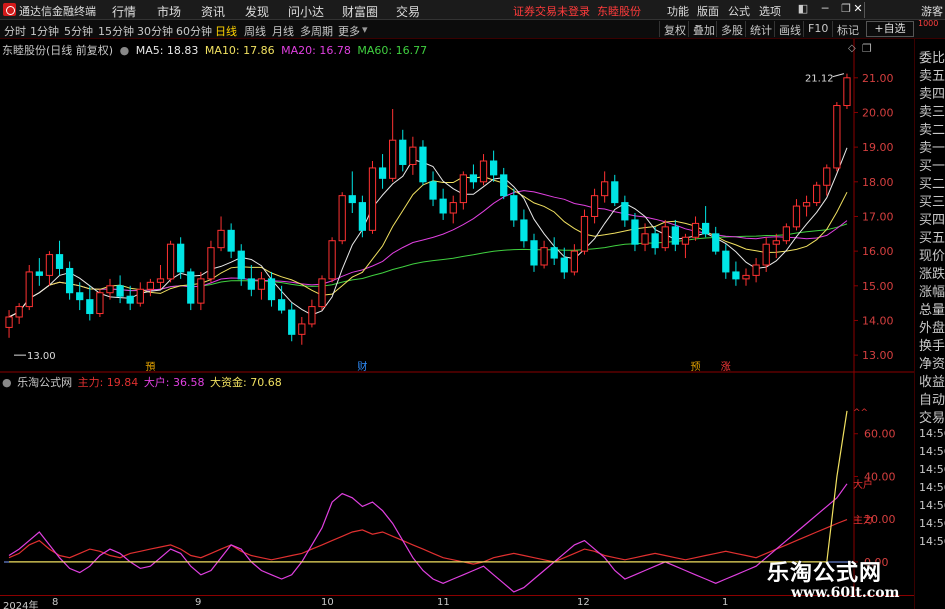  What do you see at coordinates (194, 31) in the screenshot?
I see `period-60min: 60分钟` at bounding box center [194, 31].